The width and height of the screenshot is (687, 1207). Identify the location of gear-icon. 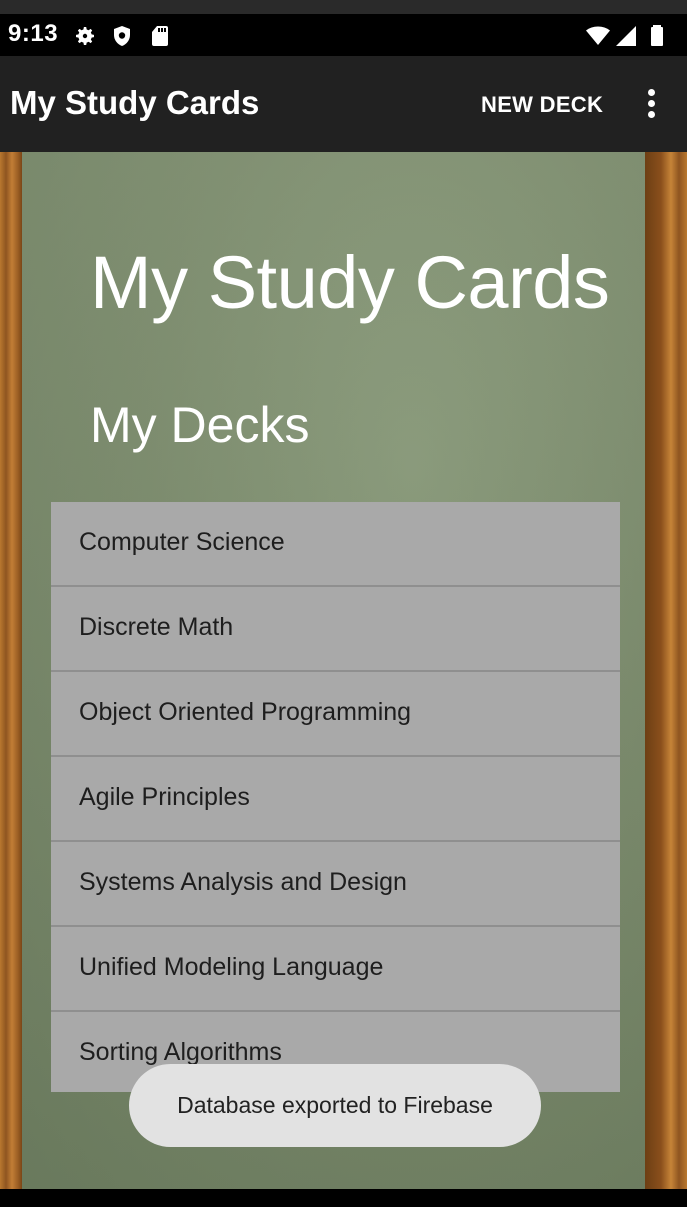
(85, 36).